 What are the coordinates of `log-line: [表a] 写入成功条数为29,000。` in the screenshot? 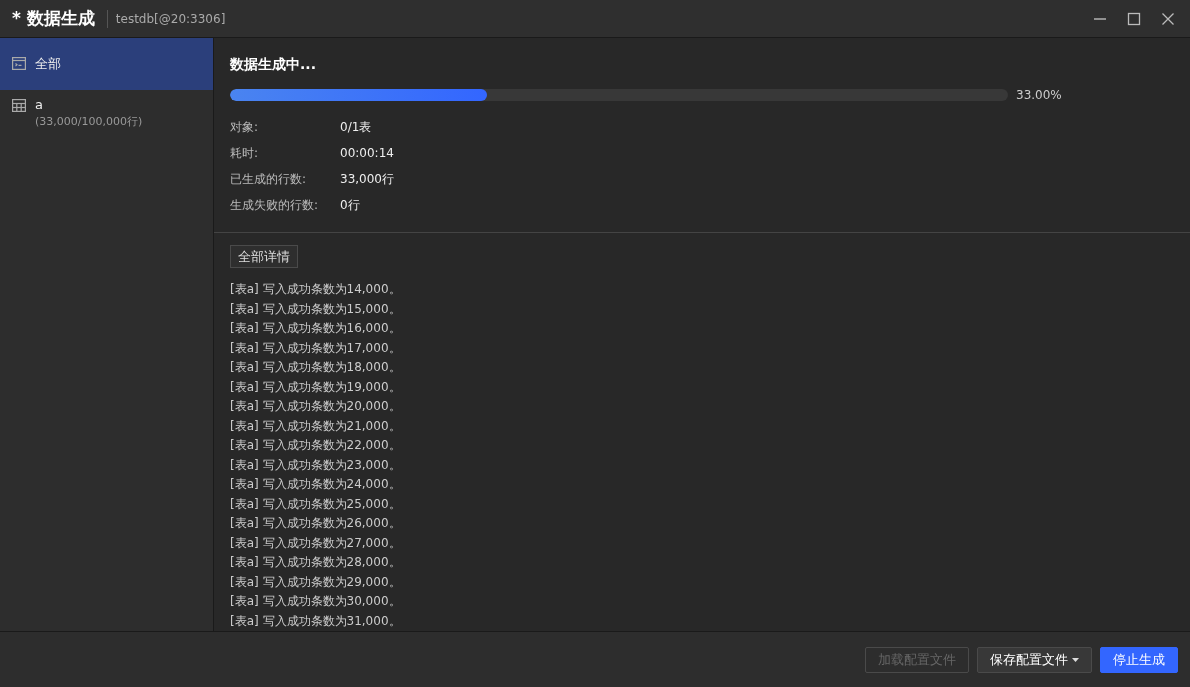 It's located at (315, 582).